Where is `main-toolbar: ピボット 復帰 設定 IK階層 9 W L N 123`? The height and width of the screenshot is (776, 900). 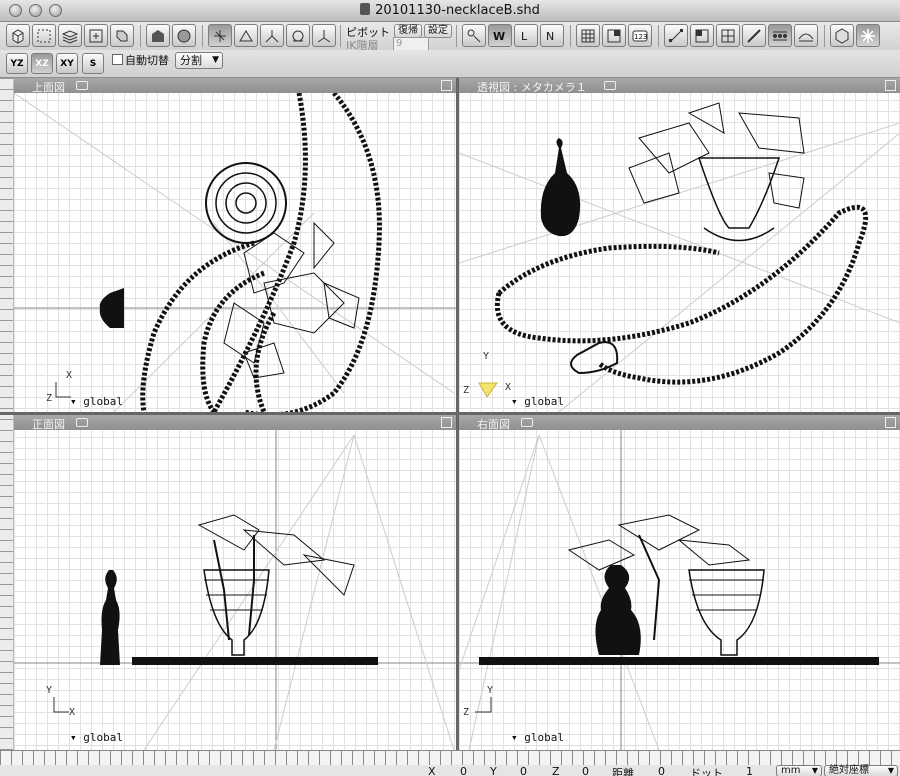
main-toolbar: ピボット 復帰 設定 IK階層 9 W L N 123 is located at coordinates (450, 37).